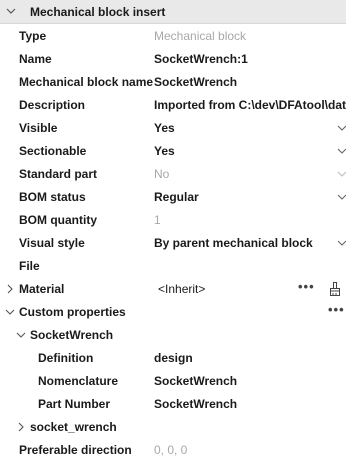 This screenshot has width=346, height=465. Describe the element at coordinates (72, 312) in the screenshot. I see `custom-properties-label: Custom properties` at that location.